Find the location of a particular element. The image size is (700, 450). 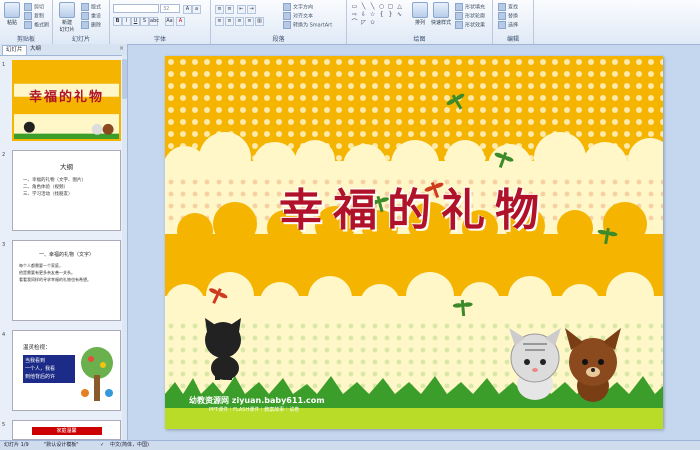

arrange-button: 排列 is located at coordinates (420, 14).